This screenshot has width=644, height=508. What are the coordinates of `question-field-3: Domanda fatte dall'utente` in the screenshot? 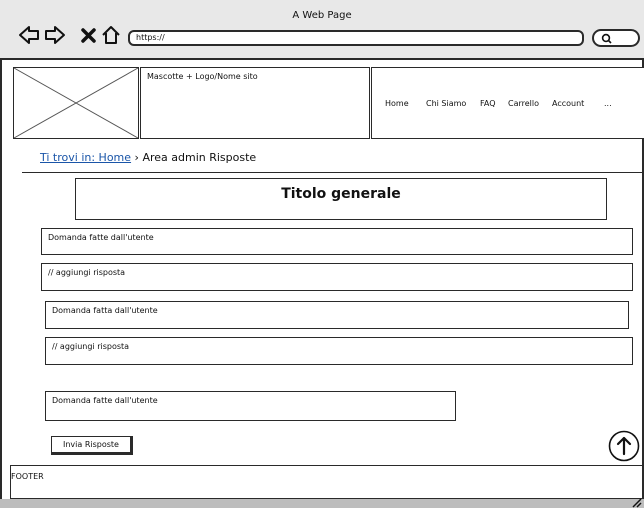 It's located at (250, 406).